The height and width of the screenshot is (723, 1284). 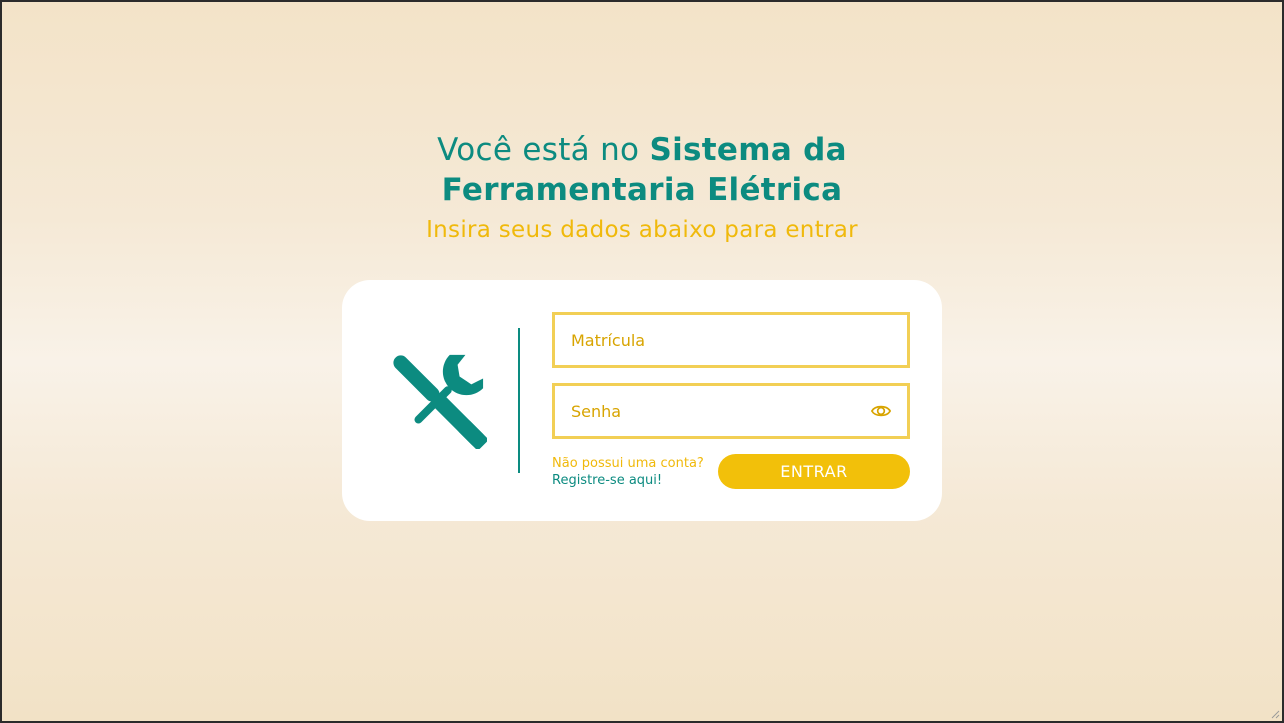 I want to click on eye-icon, so click(x=881, y=411).